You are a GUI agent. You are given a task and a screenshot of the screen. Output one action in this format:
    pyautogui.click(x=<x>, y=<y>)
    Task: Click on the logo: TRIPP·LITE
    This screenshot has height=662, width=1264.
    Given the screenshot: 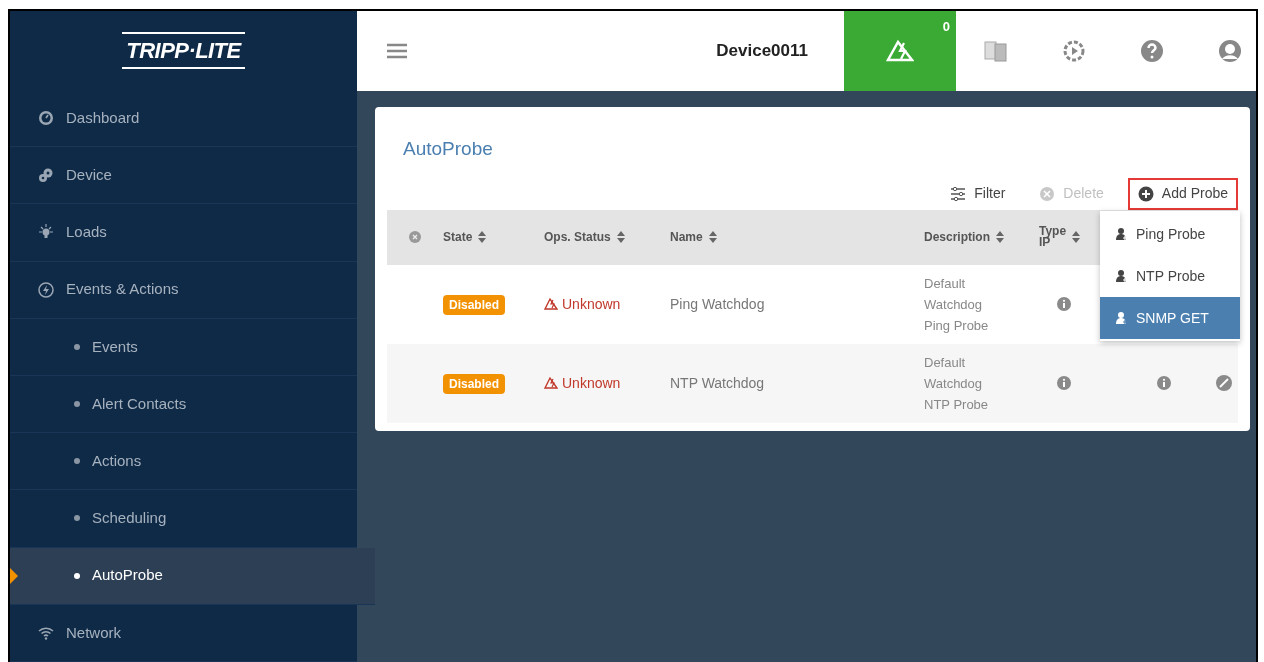 What is the action you would take?
    pyautogui.click(x=183, y=50)
    